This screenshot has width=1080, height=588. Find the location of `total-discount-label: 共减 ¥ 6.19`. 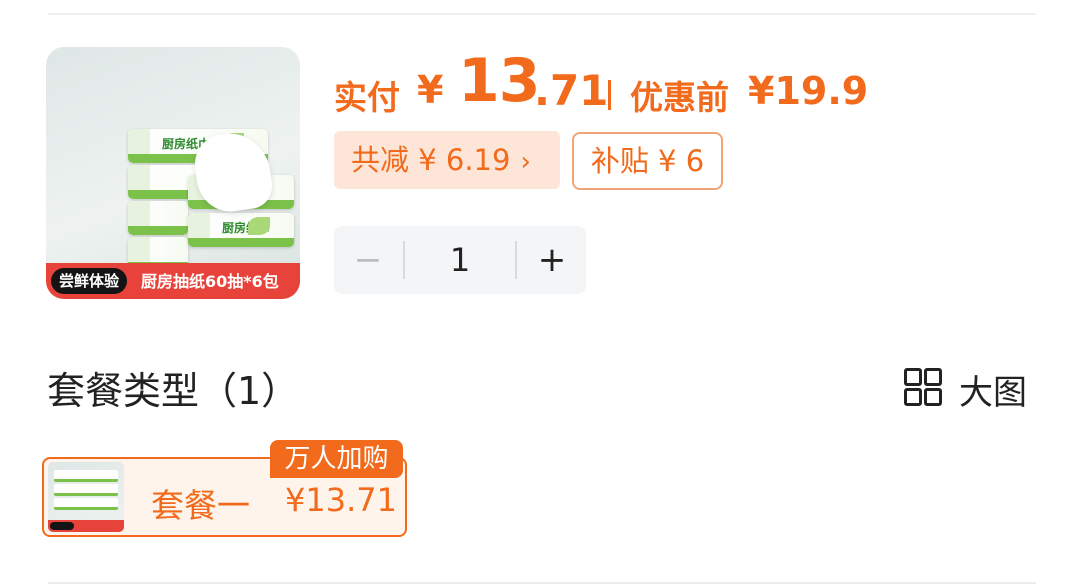

total-discount-label: 共减 ¥ 6.19 is located at coordinates (431, 160).